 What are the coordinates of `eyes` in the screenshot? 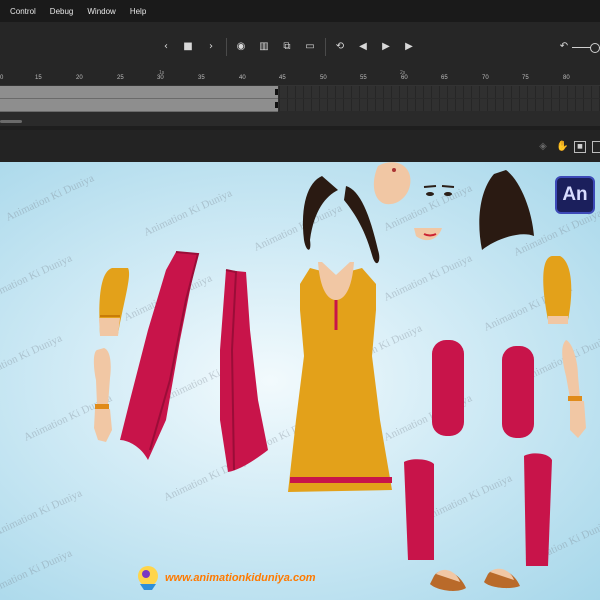 It's located at (439, 190).